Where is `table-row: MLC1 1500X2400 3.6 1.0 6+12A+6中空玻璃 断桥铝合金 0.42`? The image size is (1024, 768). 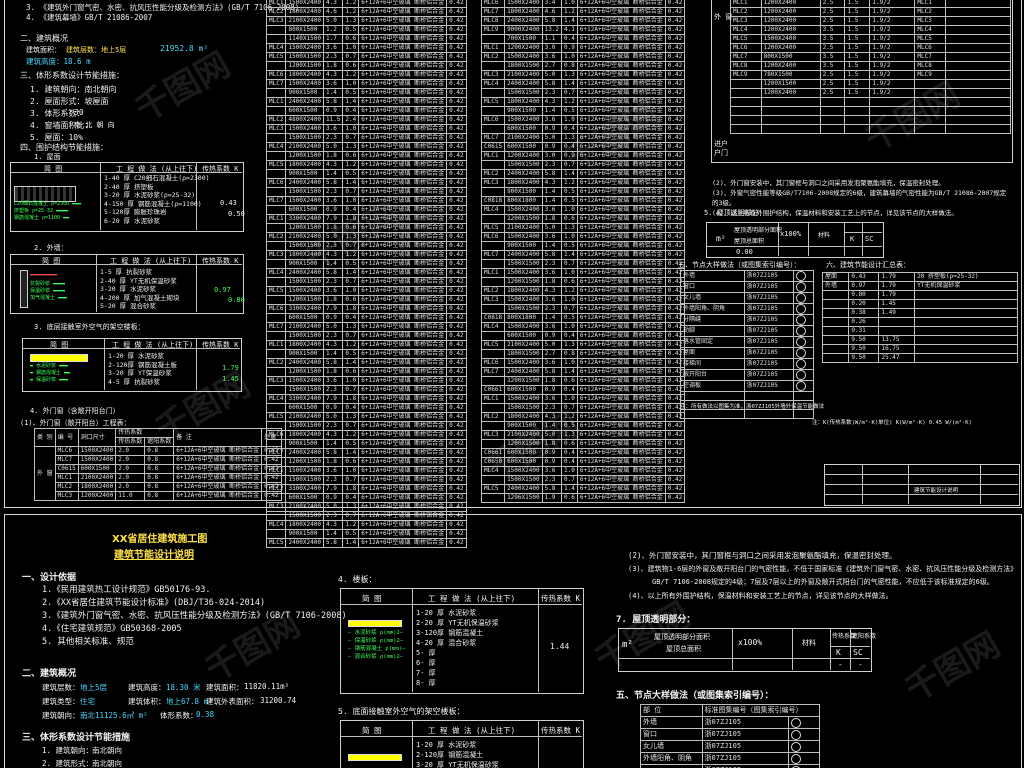
table-row: MLC1 1500X2400 3.6 1.0 6+12A+6中空玻璃 断桥铝合金 0.42 is located at coordinates (583, 399).